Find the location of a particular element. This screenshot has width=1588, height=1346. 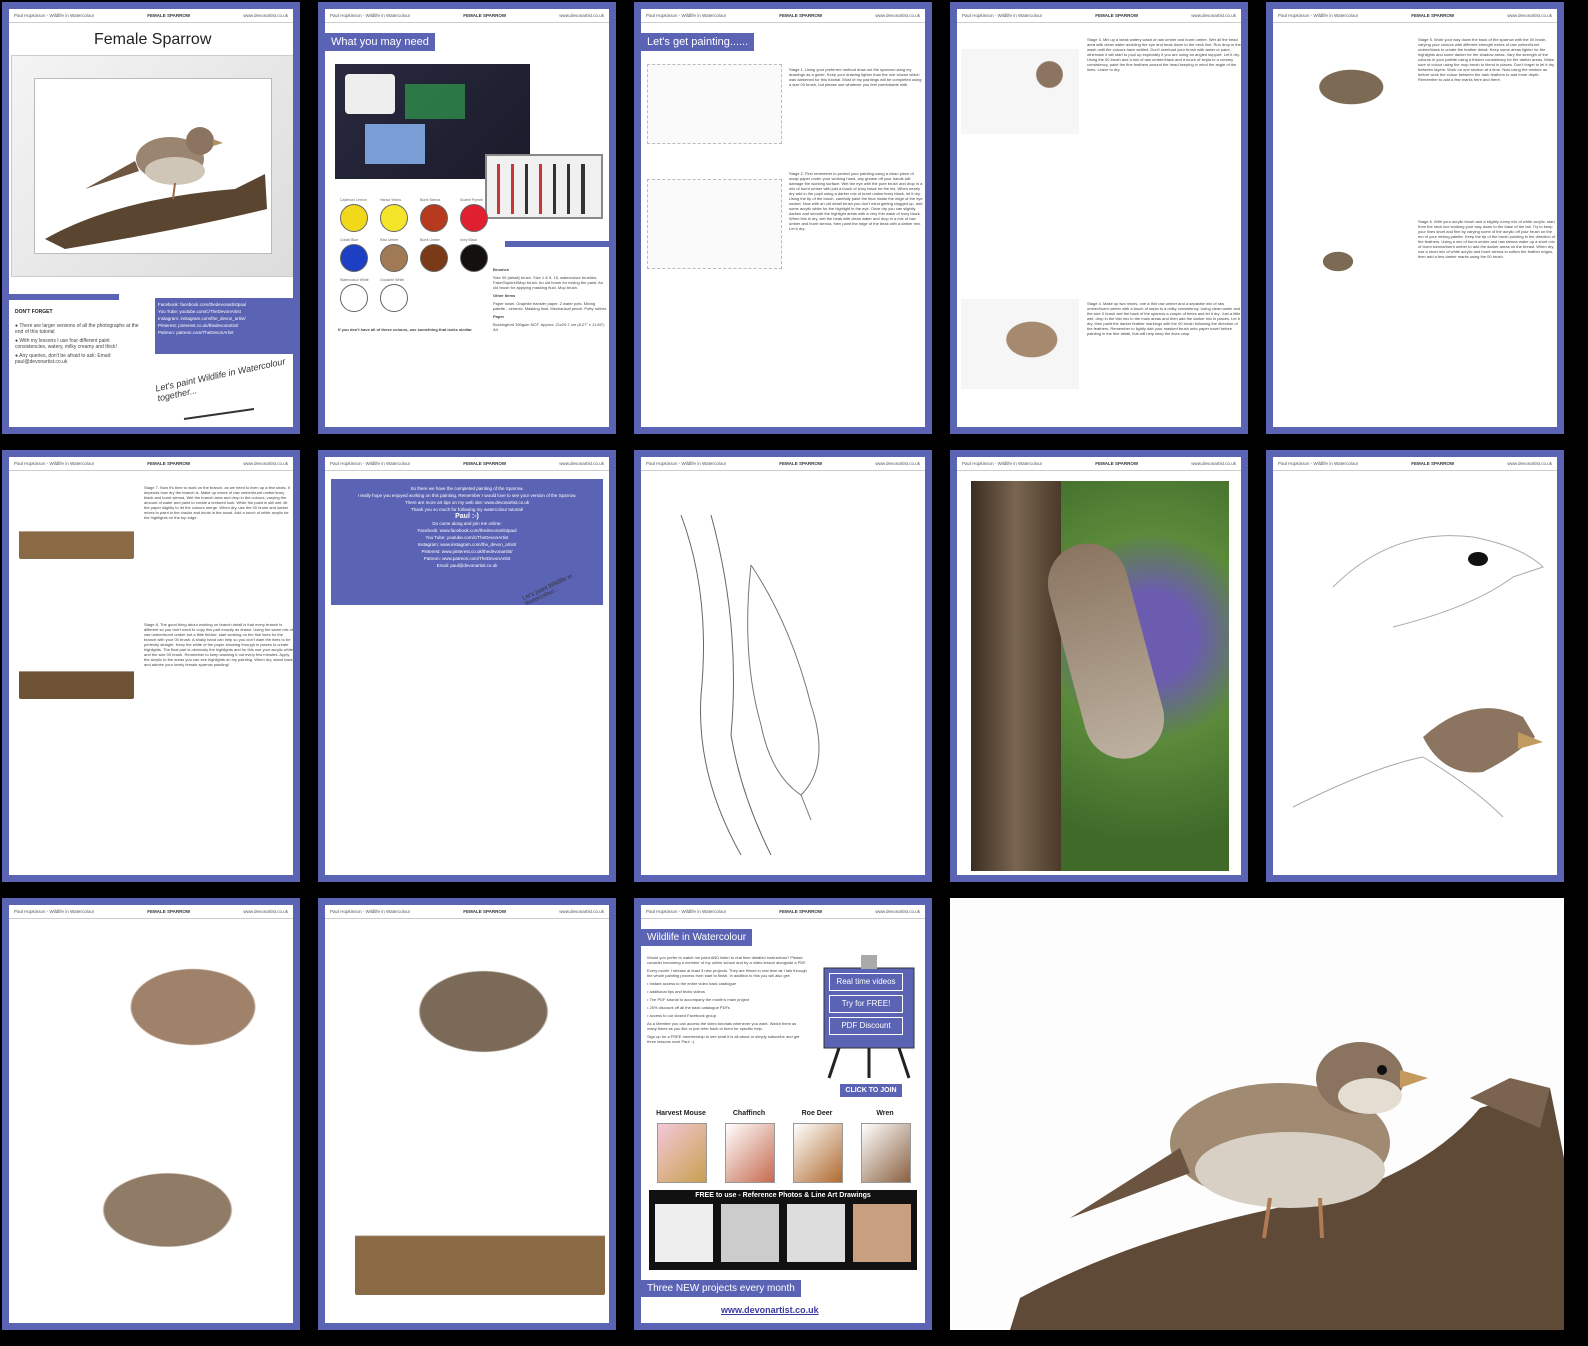

project-thumb-wren is located at coordinates (886, 1153).